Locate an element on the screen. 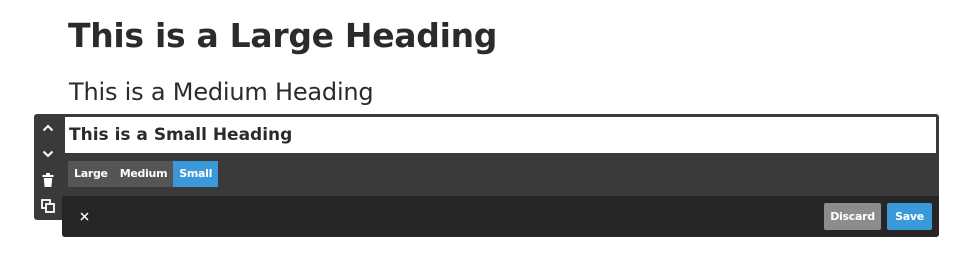  delete-block-button is located at coordinates (48, 180).